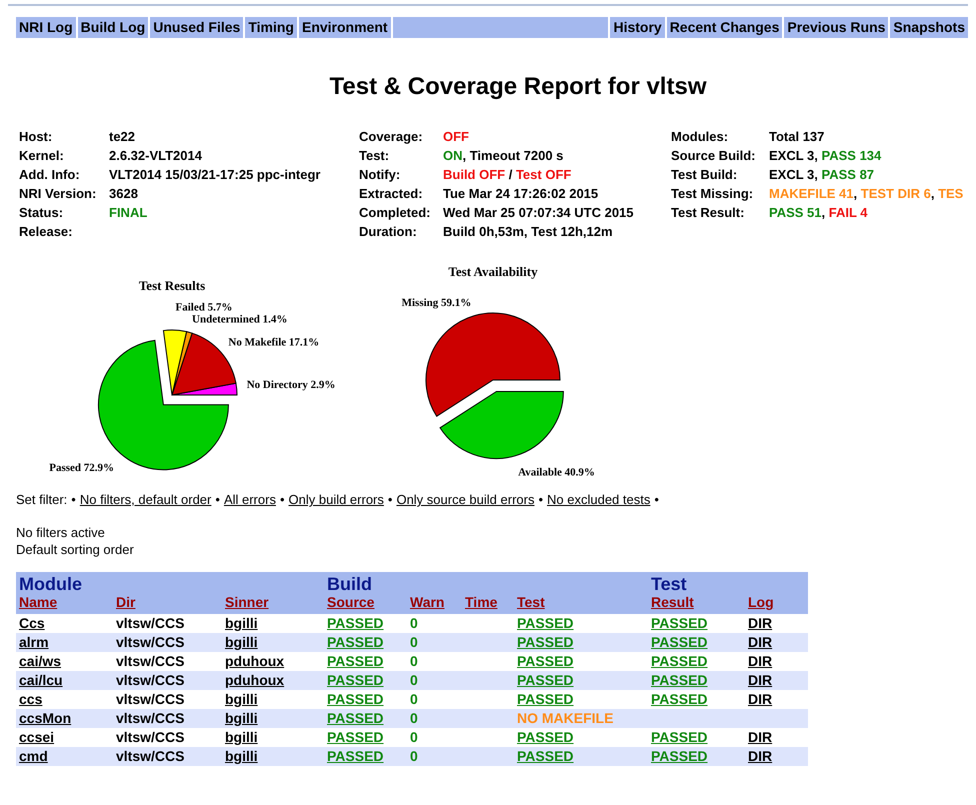 The image size is (976, 805). What do you see at coordinates (837, 27) in the screenshot?
I see `nav-link: Previous Runs` at bounding box center [837, 27].